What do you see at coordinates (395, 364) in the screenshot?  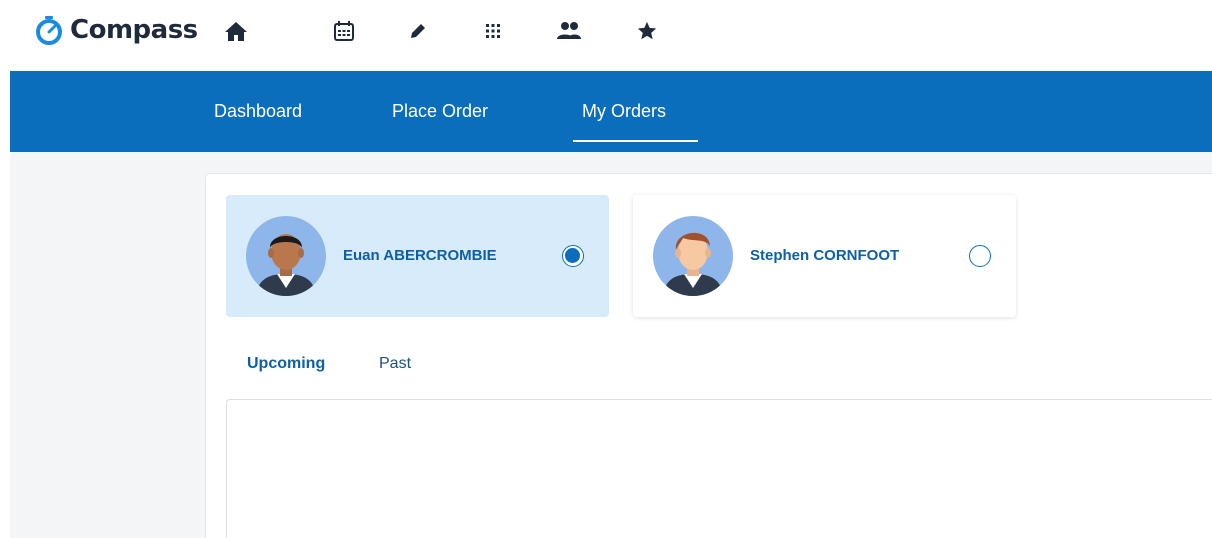 I see `tab-past: Past` at bounding box center [395, 364].